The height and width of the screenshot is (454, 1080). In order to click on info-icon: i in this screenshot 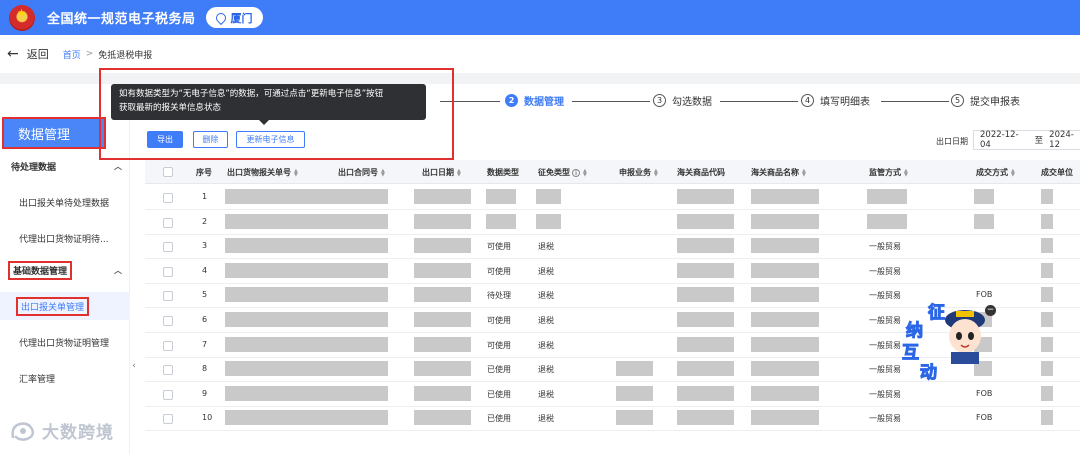, I will do `click(576, 172)`.